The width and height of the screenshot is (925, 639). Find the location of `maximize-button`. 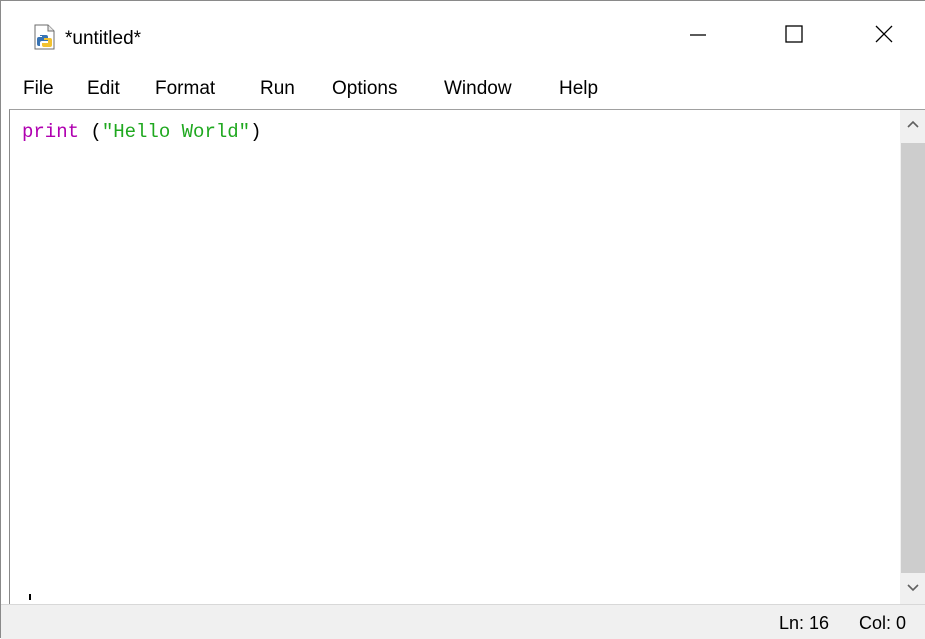

maximize-button is located at coordinates (794, 36).